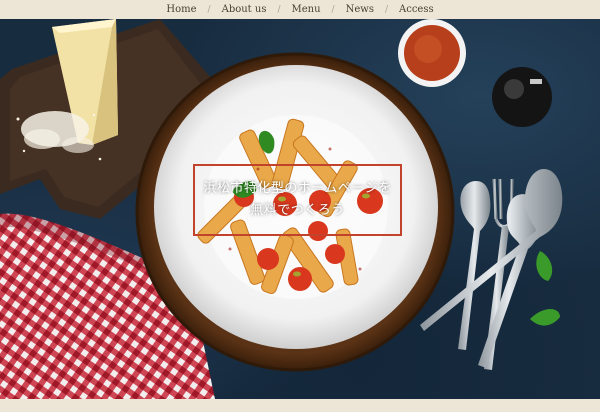 This screenshot has height=412, width=600. Describe the element at coordinates (297, 188) in the screenshot. I see `hero-title-line-1: 浜松市特化型のホームページを` at that location.